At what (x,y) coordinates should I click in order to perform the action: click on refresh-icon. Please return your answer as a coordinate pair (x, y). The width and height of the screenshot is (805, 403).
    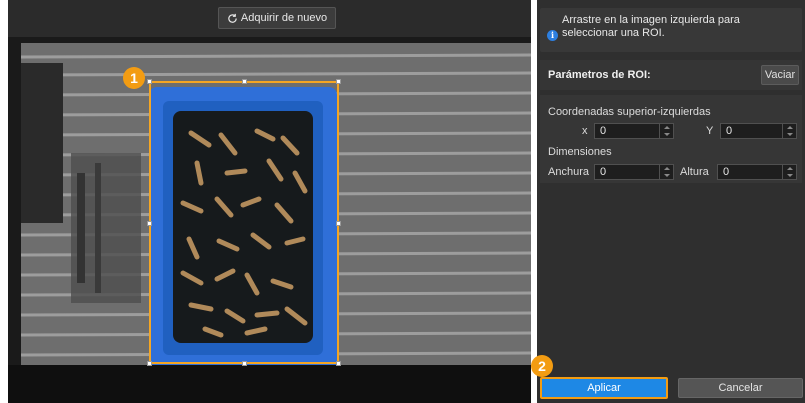
    Looking at the image, I should click on (232, 18).